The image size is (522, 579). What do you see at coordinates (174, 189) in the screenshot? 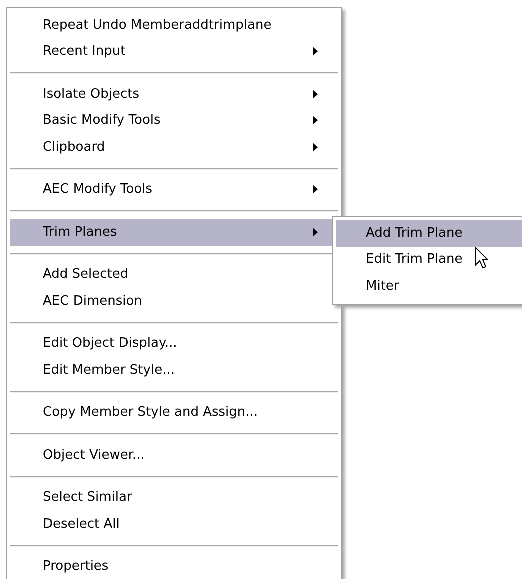
I see `menu-item: AEC Modify Tools` at bounding box center [174, 189].